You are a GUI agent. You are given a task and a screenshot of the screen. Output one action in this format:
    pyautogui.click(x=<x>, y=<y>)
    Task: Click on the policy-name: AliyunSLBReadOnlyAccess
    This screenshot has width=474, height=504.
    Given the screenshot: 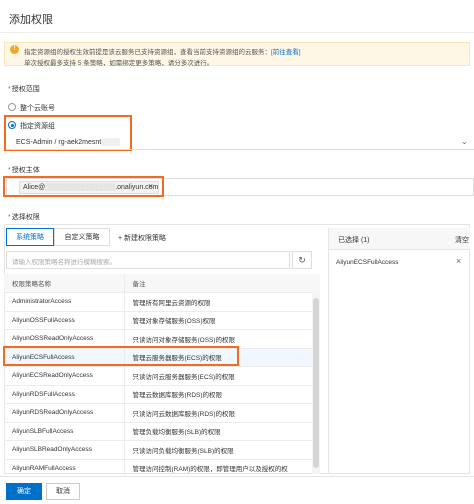 What is the action you would take?
    pyautogui.click(x=64, y=450)
    